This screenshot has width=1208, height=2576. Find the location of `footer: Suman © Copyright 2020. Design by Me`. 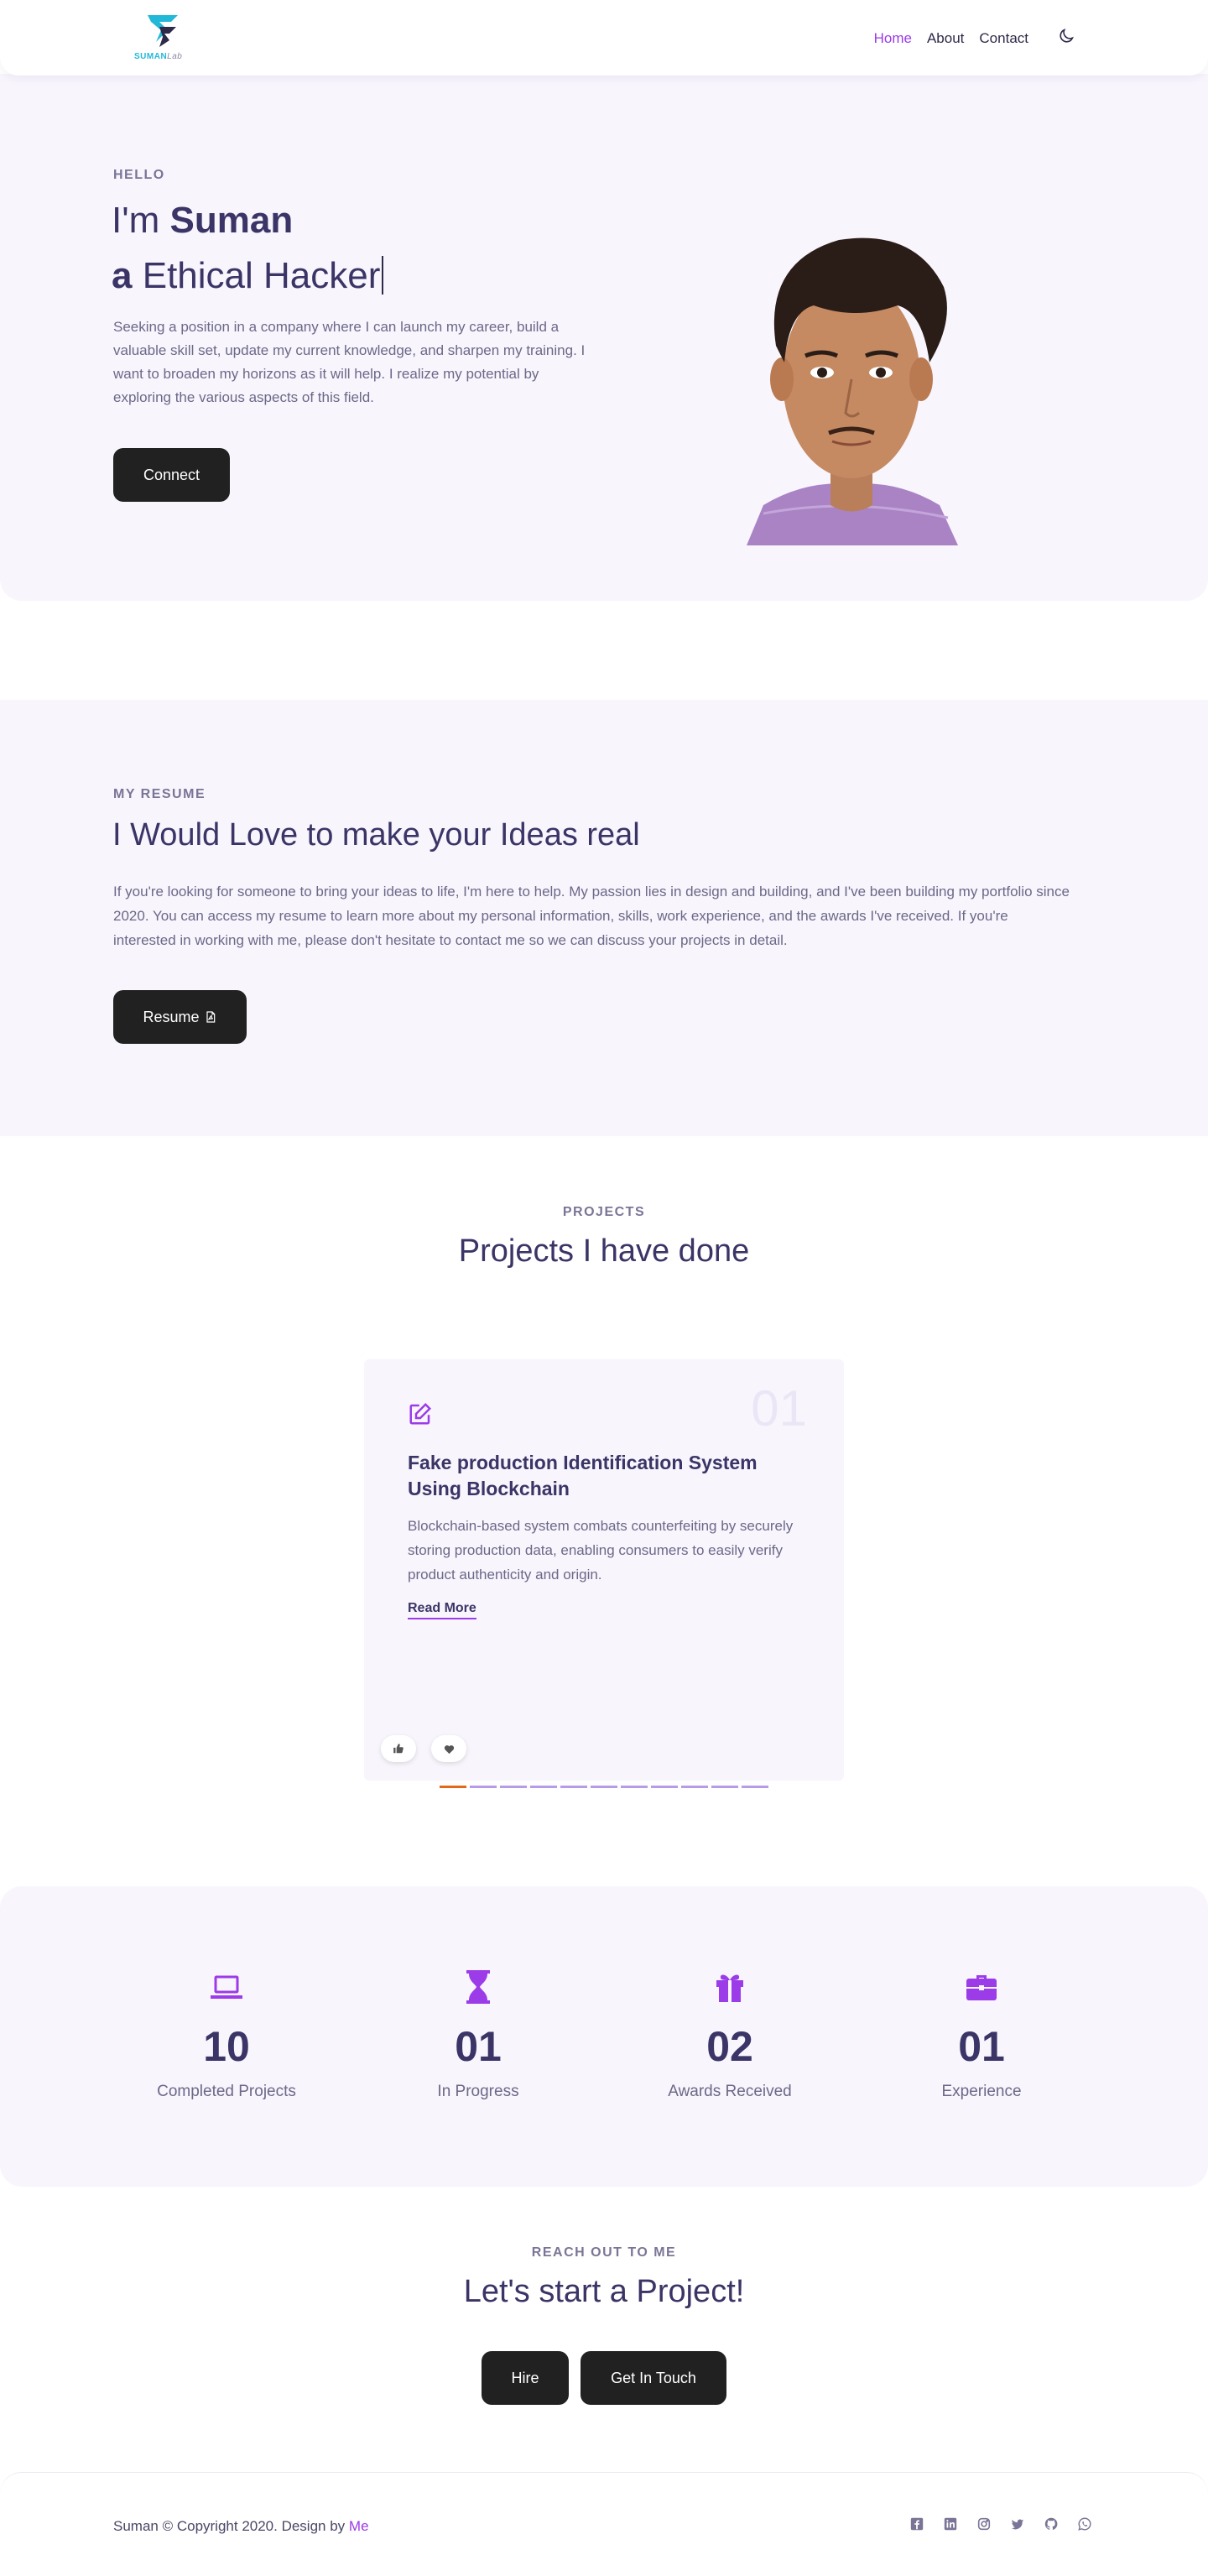

footer: Suman © Copyright 2020. Design by Me is located at coordinates (604, 2524).